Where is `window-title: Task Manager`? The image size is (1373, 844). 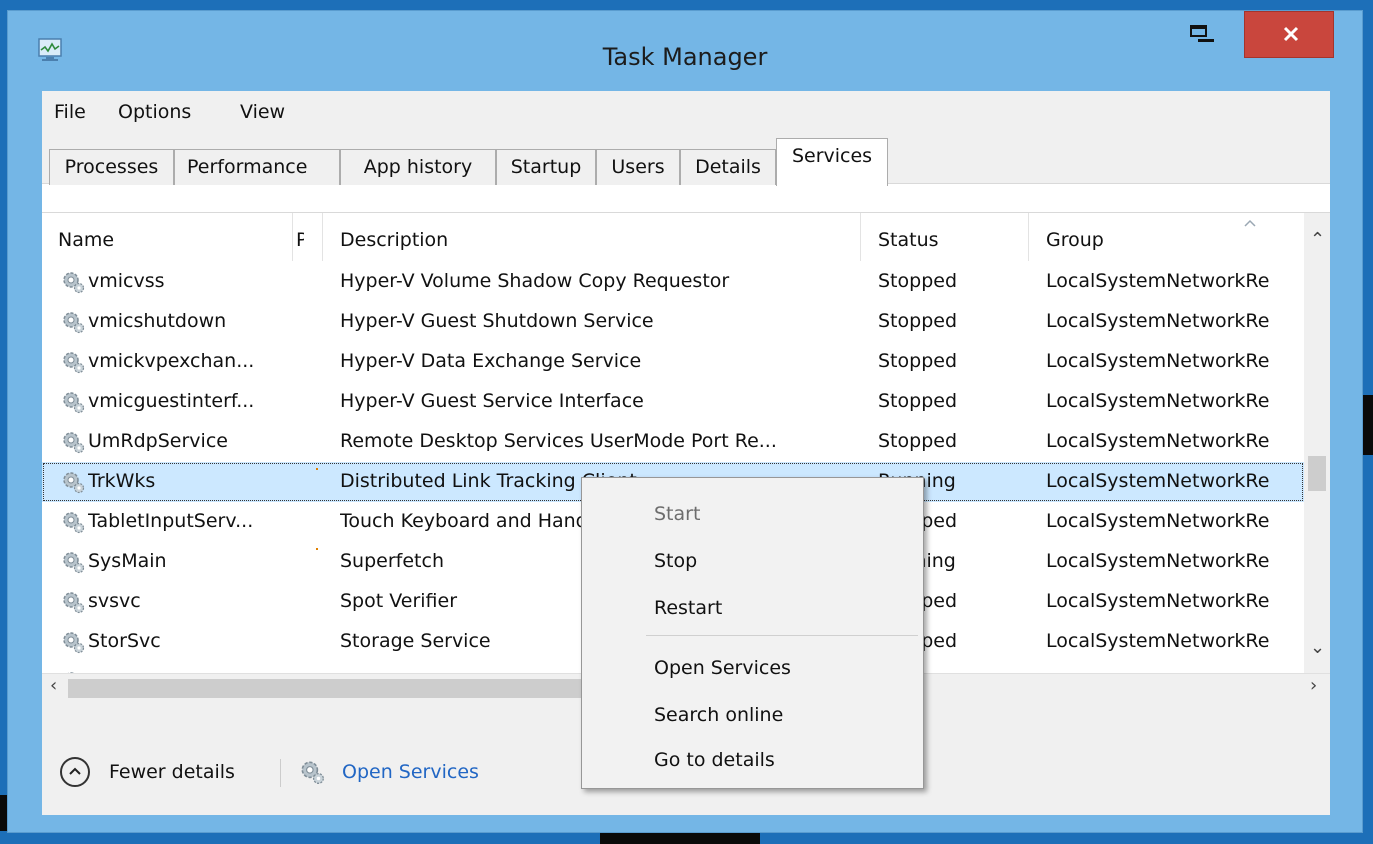 window-title: Task Manager is located at coordinates (685, 57).